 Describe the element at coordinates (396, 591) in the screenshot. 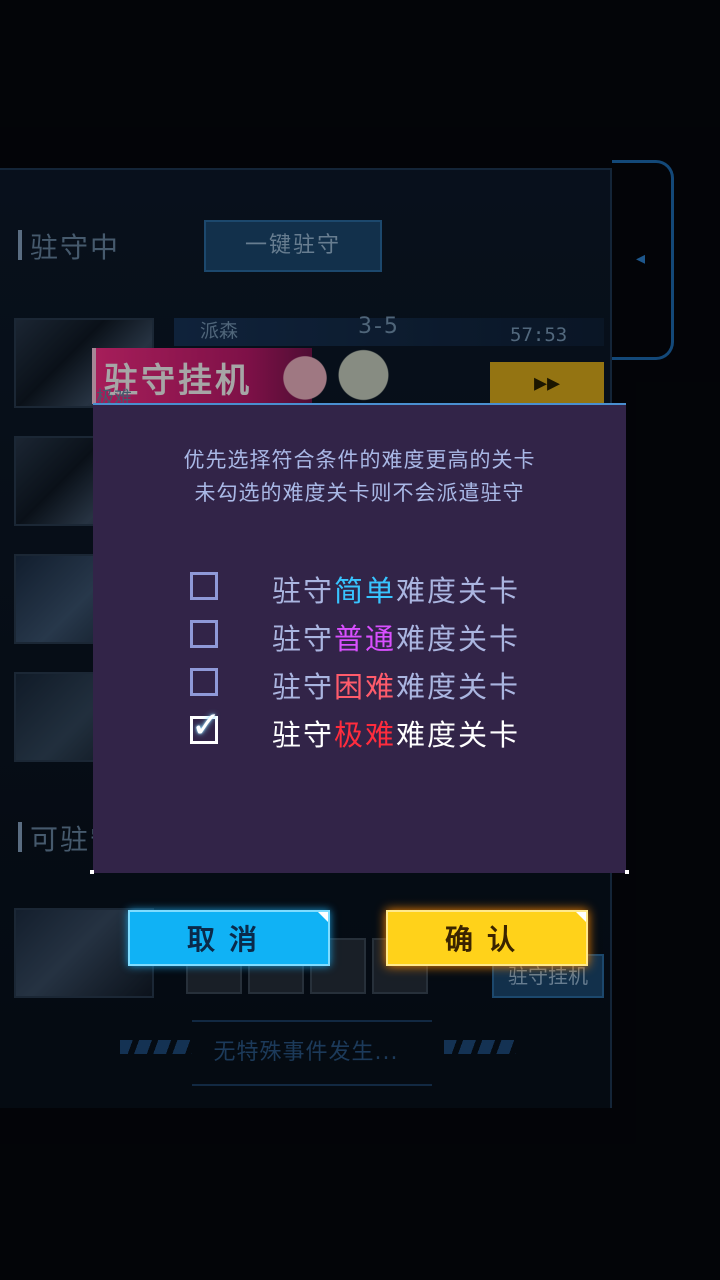

I see `option-label: 驻守简单难度关卡` at that location.